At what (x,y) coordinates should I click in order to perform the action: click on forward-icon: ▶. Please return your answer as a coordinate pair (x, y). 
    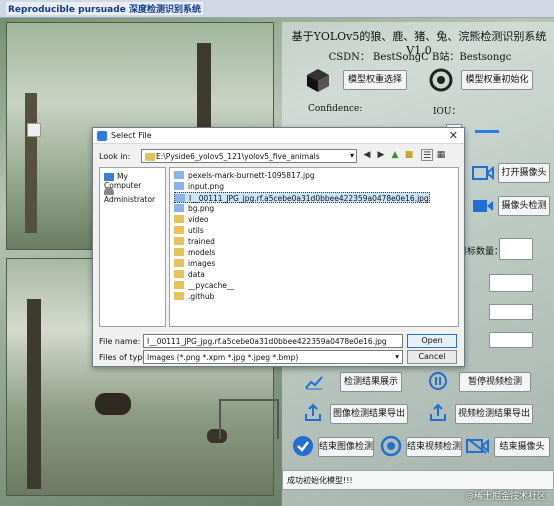
    Looking at the image, I should click on (381, 155).